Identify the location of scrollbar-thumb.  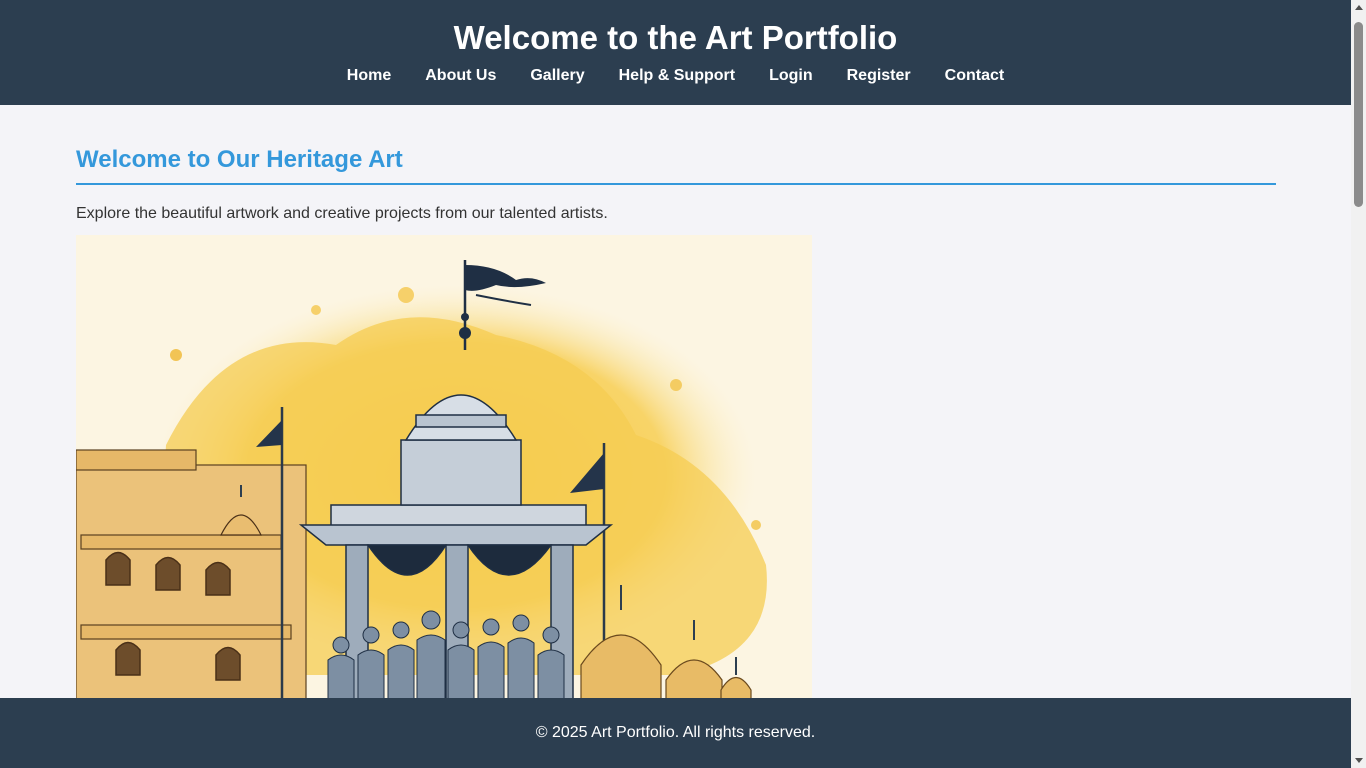
(1358, 114).